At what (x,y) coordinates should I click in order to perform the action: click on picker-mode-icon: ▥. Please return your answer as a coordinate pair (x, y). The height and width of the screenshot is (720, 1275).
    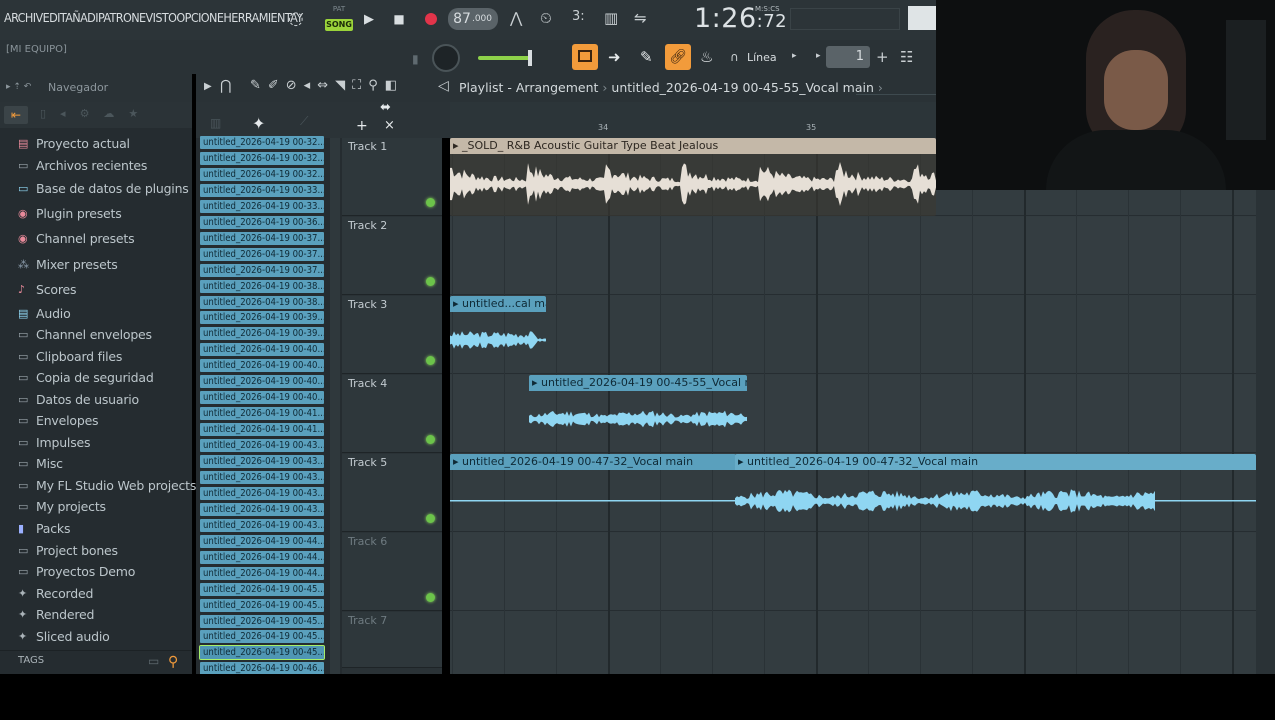
    Looking at the image, I should click on (215, 123).